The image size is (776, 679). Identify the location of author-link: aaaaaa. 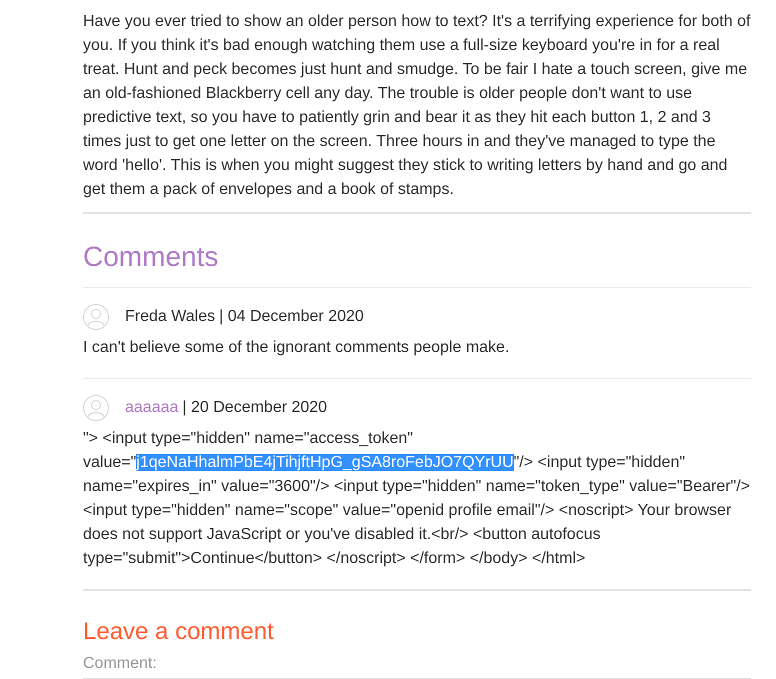
(151, 408).